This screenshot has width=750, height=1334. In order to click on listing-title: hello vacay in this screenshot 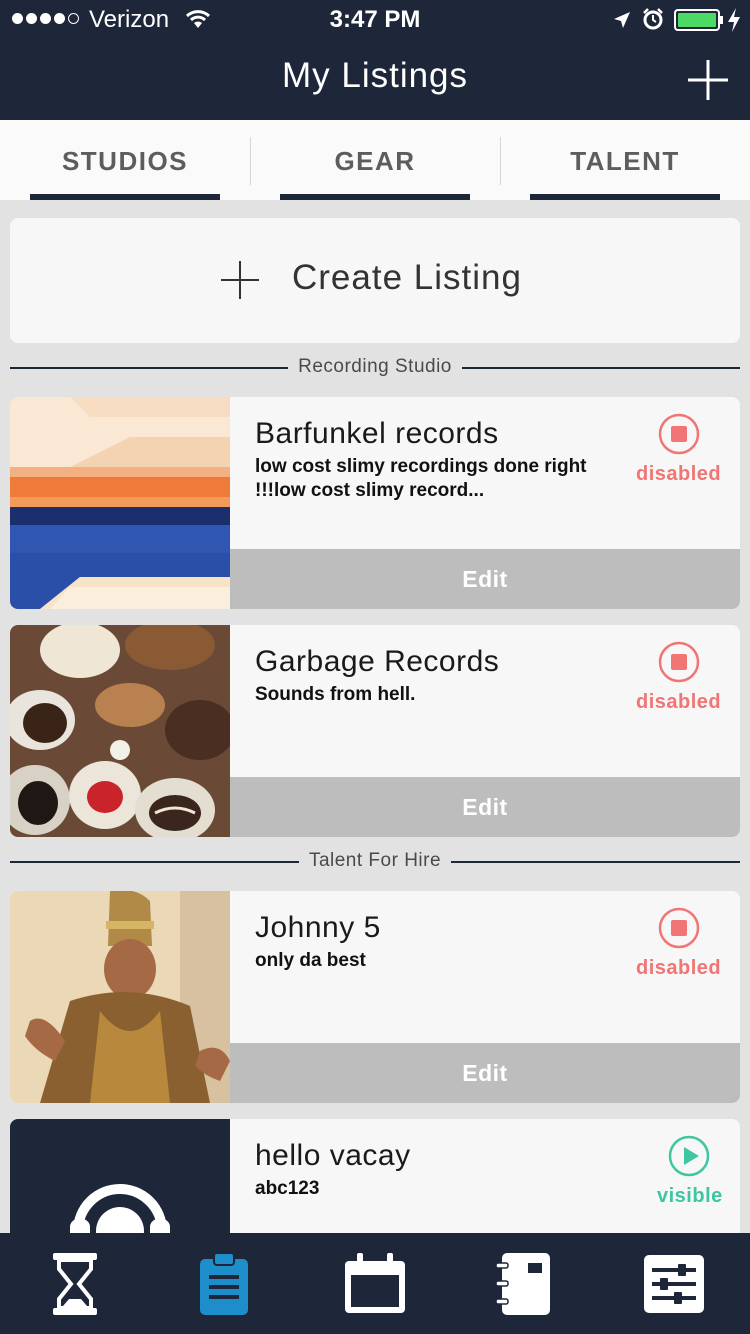, I will do `click(333, 1155)`.